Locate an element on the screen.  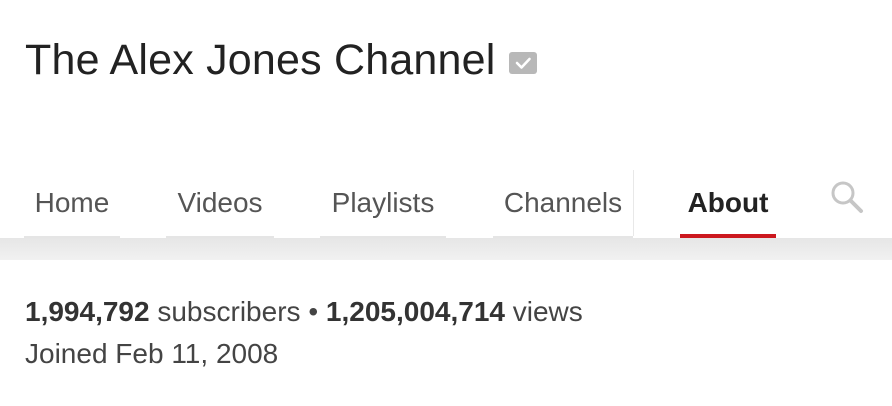
views-label: views is located at coordinates (547, 311).